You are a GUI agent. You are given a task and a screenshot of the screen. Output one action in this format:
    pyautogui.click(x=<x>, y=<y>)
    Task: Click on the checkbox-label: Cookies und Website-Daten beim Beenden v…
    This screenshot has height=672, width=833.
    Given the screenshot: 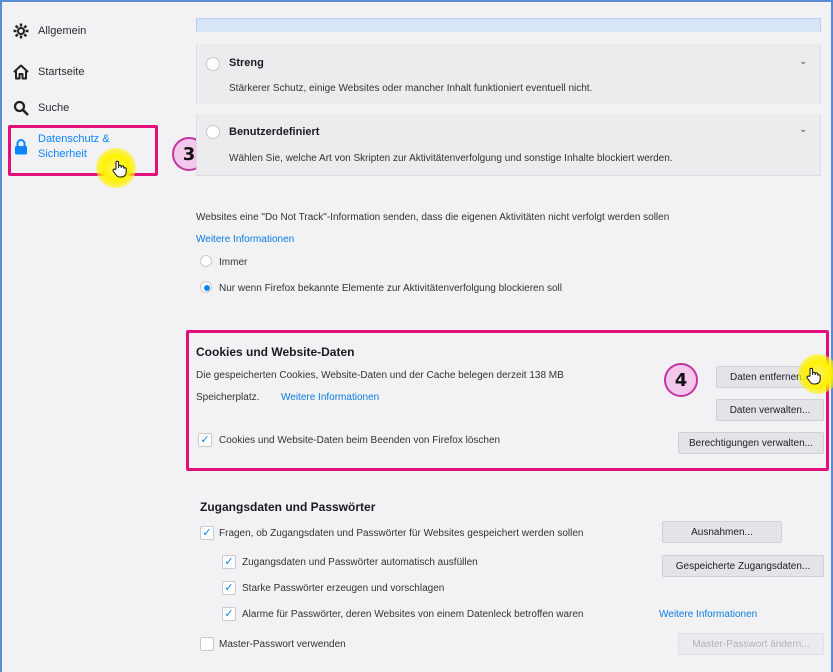 What is the action you would take?
    pyautogui.click(x=360, y=440)
    